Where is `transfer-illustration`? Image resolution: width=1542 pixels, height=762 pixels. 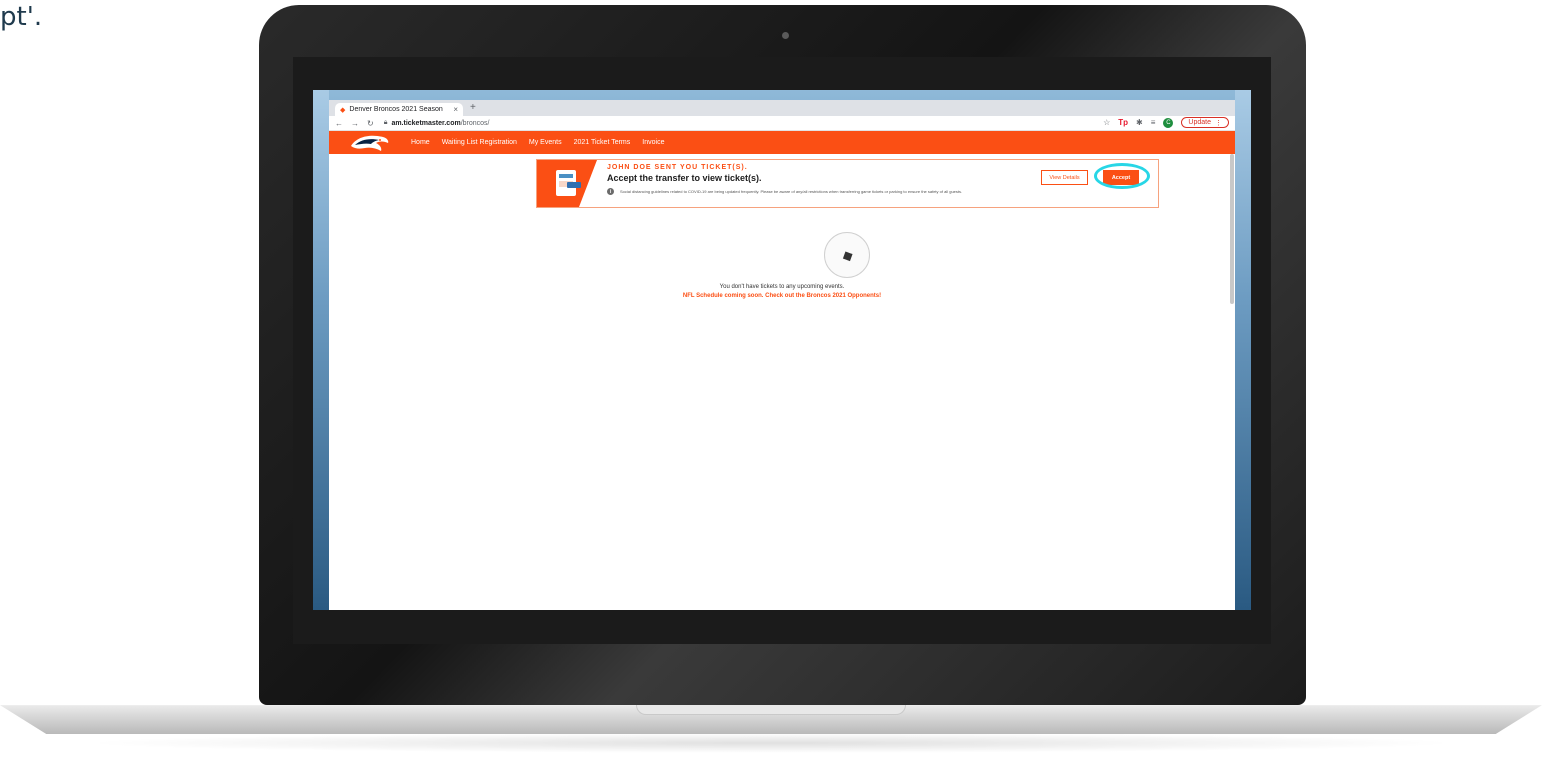
transfer-illustration is located at coordinates (567, 183).